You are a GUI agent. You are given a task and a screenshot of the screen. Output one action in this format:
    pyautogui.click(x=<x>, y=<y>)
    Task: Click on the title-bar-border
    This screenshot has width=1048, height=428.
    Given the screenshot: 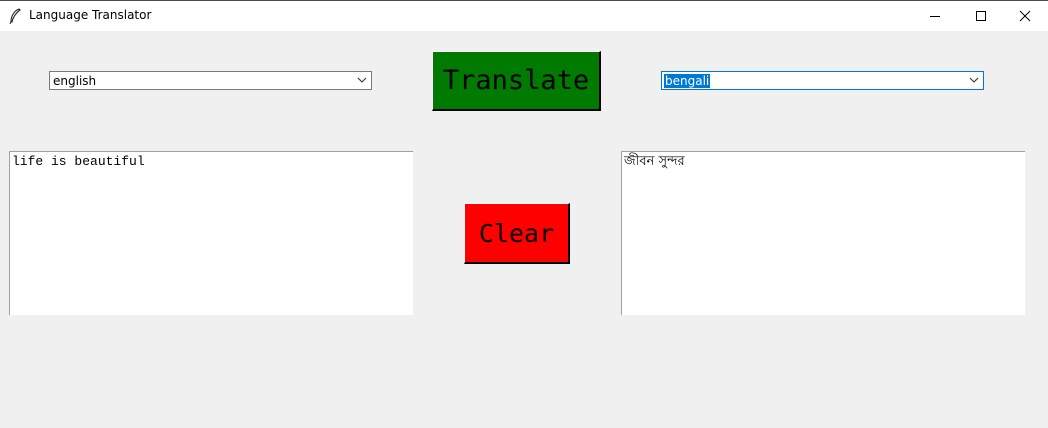 What is the action you would take?
    pyautogui.click(x=524, y=0)
    